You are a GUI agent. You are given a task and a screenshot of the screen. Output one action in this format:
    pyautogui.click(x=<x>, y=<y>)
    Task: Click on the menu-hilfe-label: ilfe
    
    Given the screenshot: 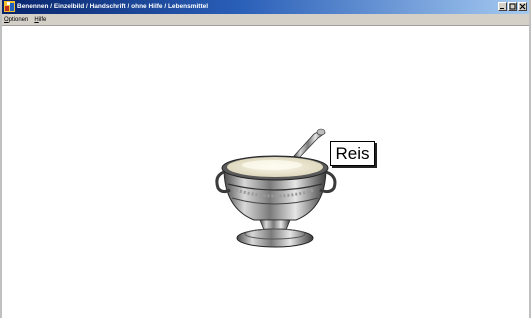 What is the action you would take?
    pyautogui.click(x=42, y=19)
    